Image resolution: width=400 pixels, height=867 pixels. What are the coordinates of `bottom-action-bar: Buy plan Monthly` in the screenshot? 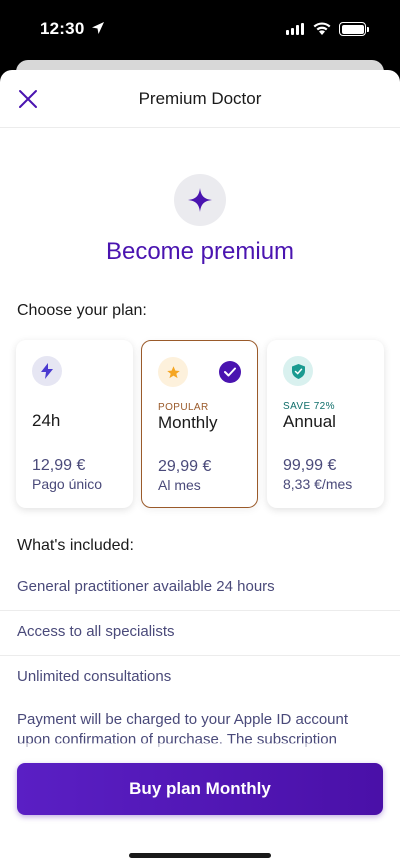 It's located at (200, 805).